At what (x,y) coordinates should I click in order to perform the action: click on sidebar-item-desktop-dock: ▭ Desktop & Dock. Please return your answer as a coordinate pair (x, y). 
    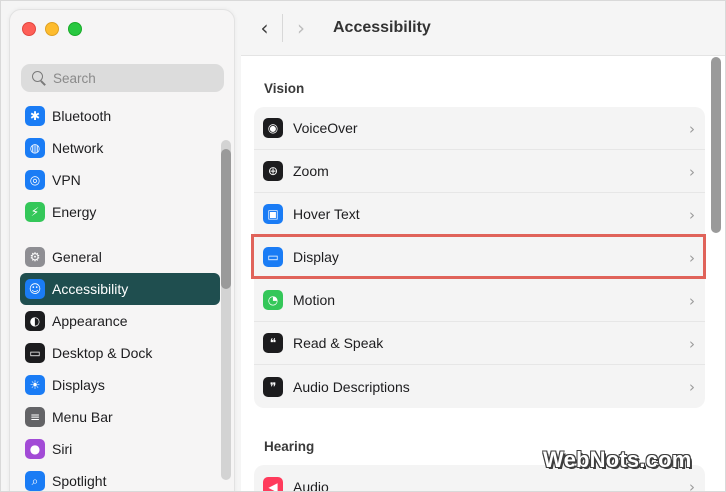
    Looking at the image, I should click on (120, 353).